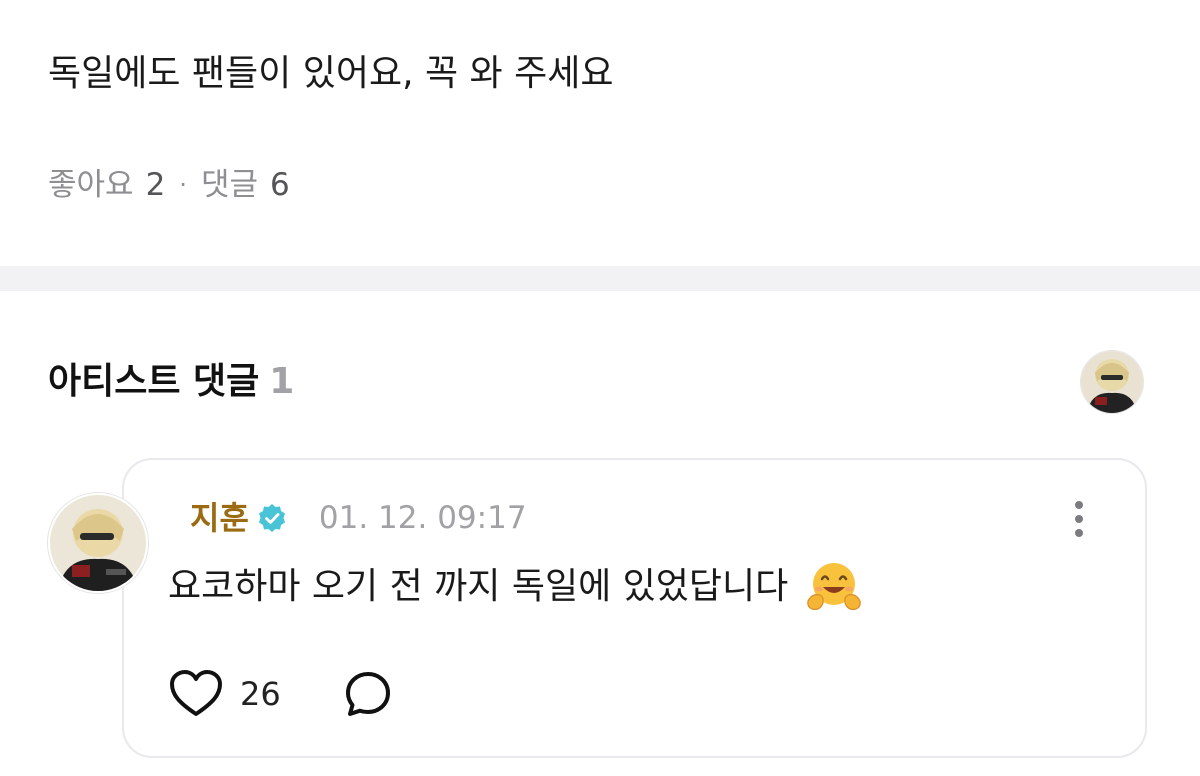  I want to click on comment-timestamp: 01. 12. 09:17, so click(422, 518).